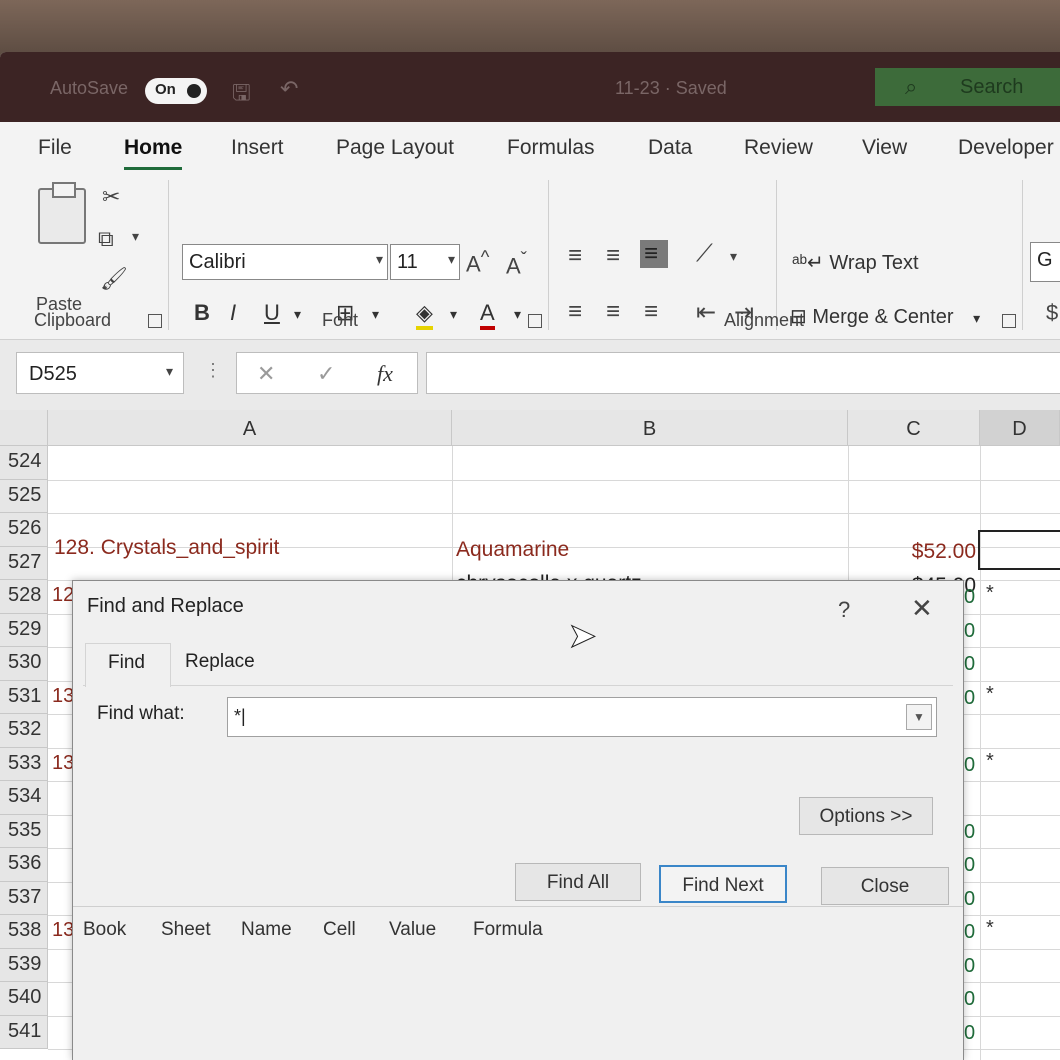 This screenshot has height=1060, width=1060. Describe the element at coordinates (1009, 321) in the screenshot. I see `alignment-launcher-icon` at that location.